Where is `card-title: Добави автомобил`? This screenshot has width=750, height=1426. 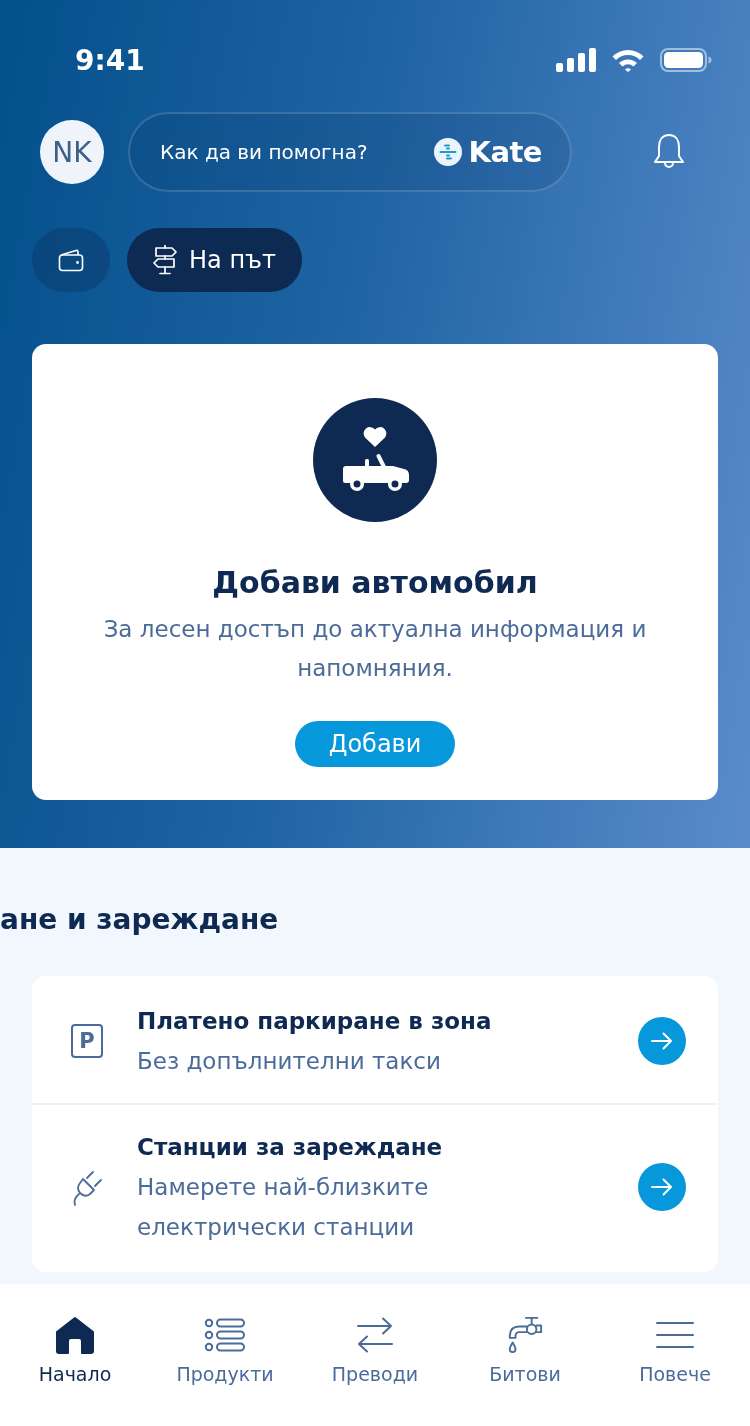
card-title: Добави автомобил is located at coordinates (375, 583).